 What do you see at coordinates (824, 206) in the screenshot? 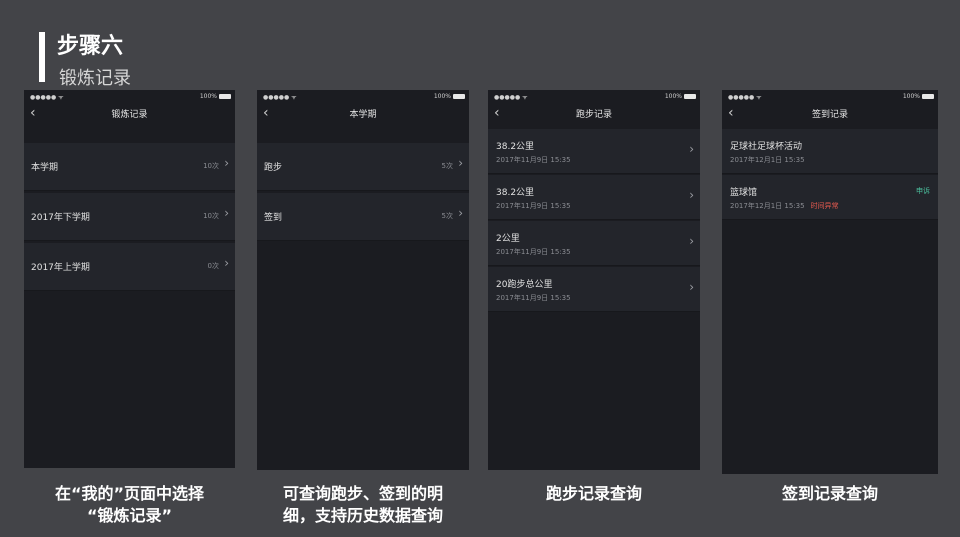
I see `warning-badge: 时间异常` at bounding box center [824, 206].